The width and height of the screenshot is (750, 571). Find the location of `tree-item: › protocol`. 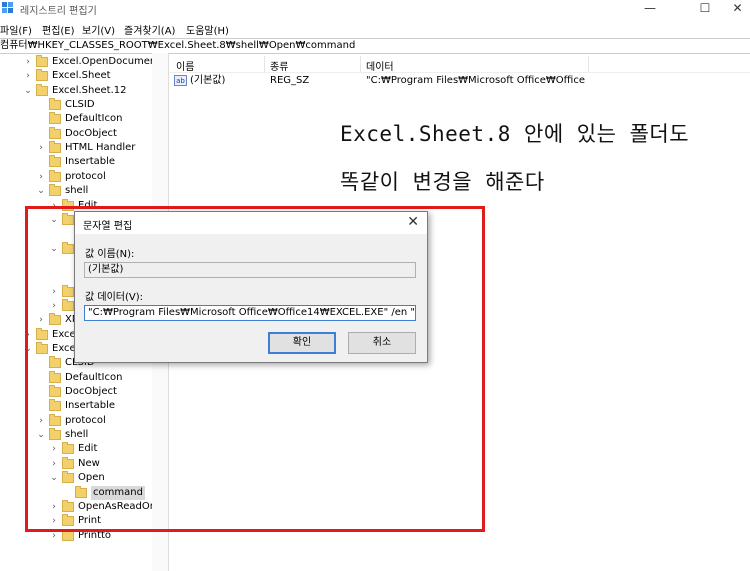

tree-item: › protocol is located at coordinates (84, 176).